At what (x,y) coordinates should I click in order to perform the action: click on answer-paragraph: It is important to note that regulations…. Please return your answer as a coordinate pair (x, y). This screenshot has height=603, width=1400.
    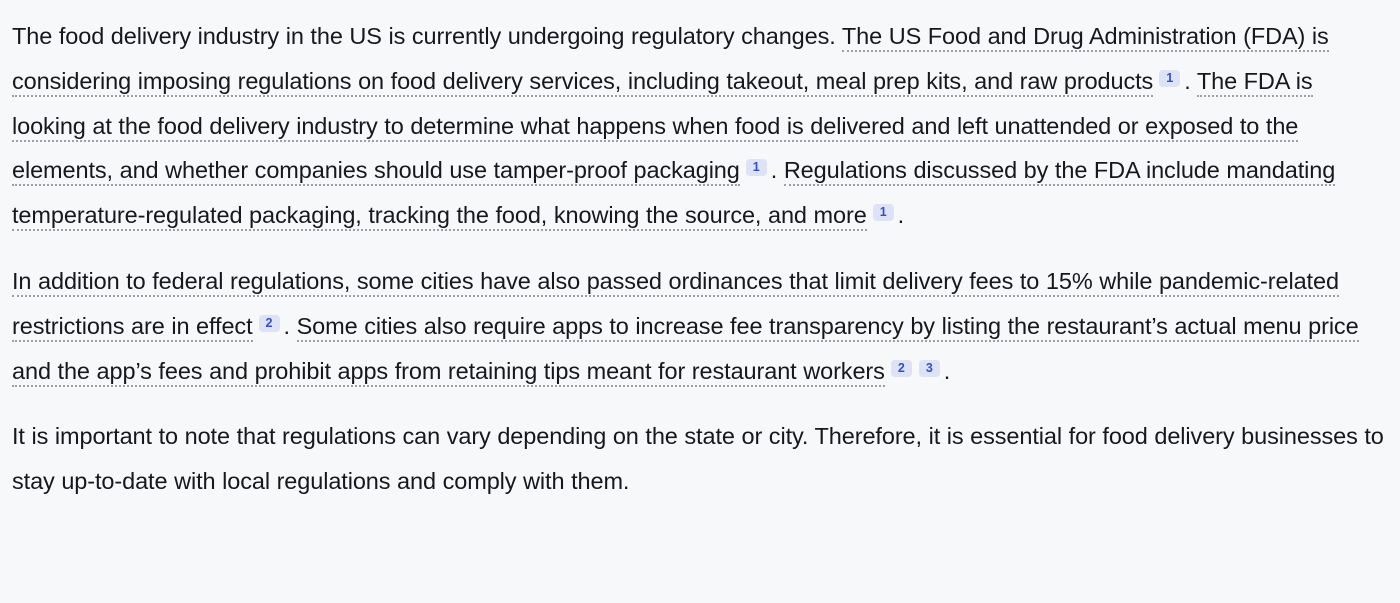
    Looking at the image, I should click on (699, 459).